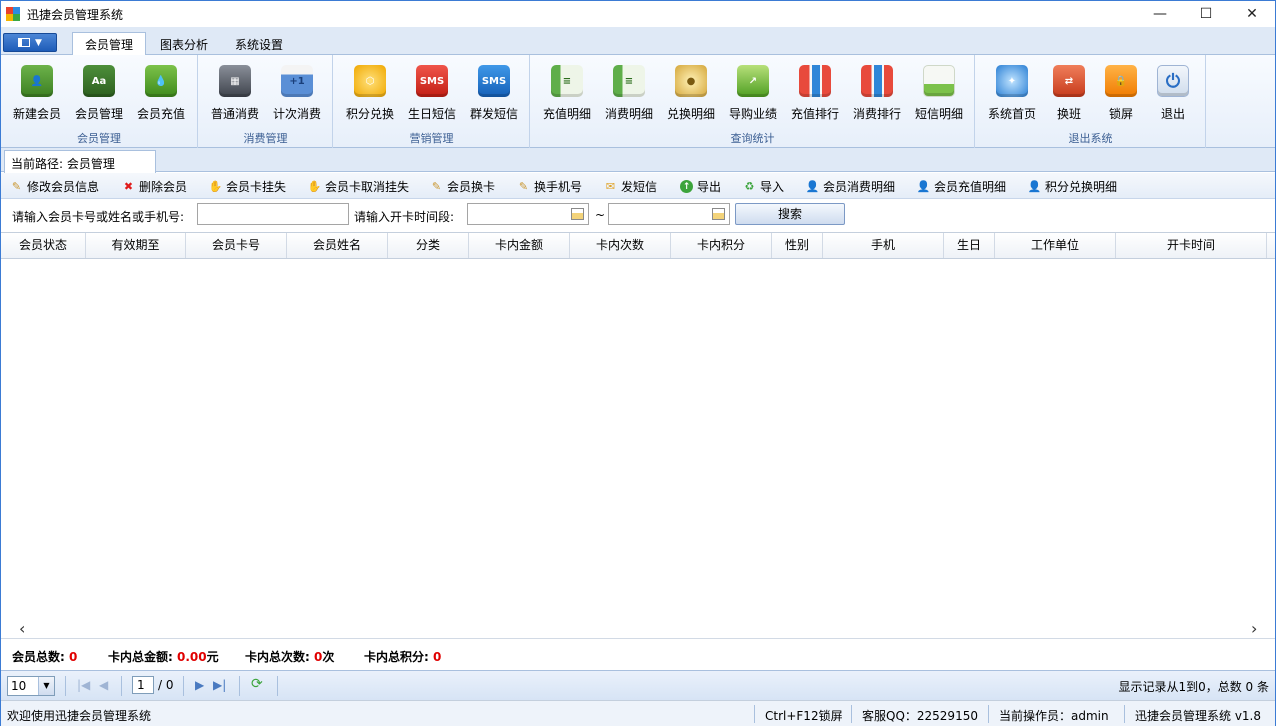 The height and width of the screenshot is (726, 1276). I want to click on column-header: 卡内次数, so click(620, 245).